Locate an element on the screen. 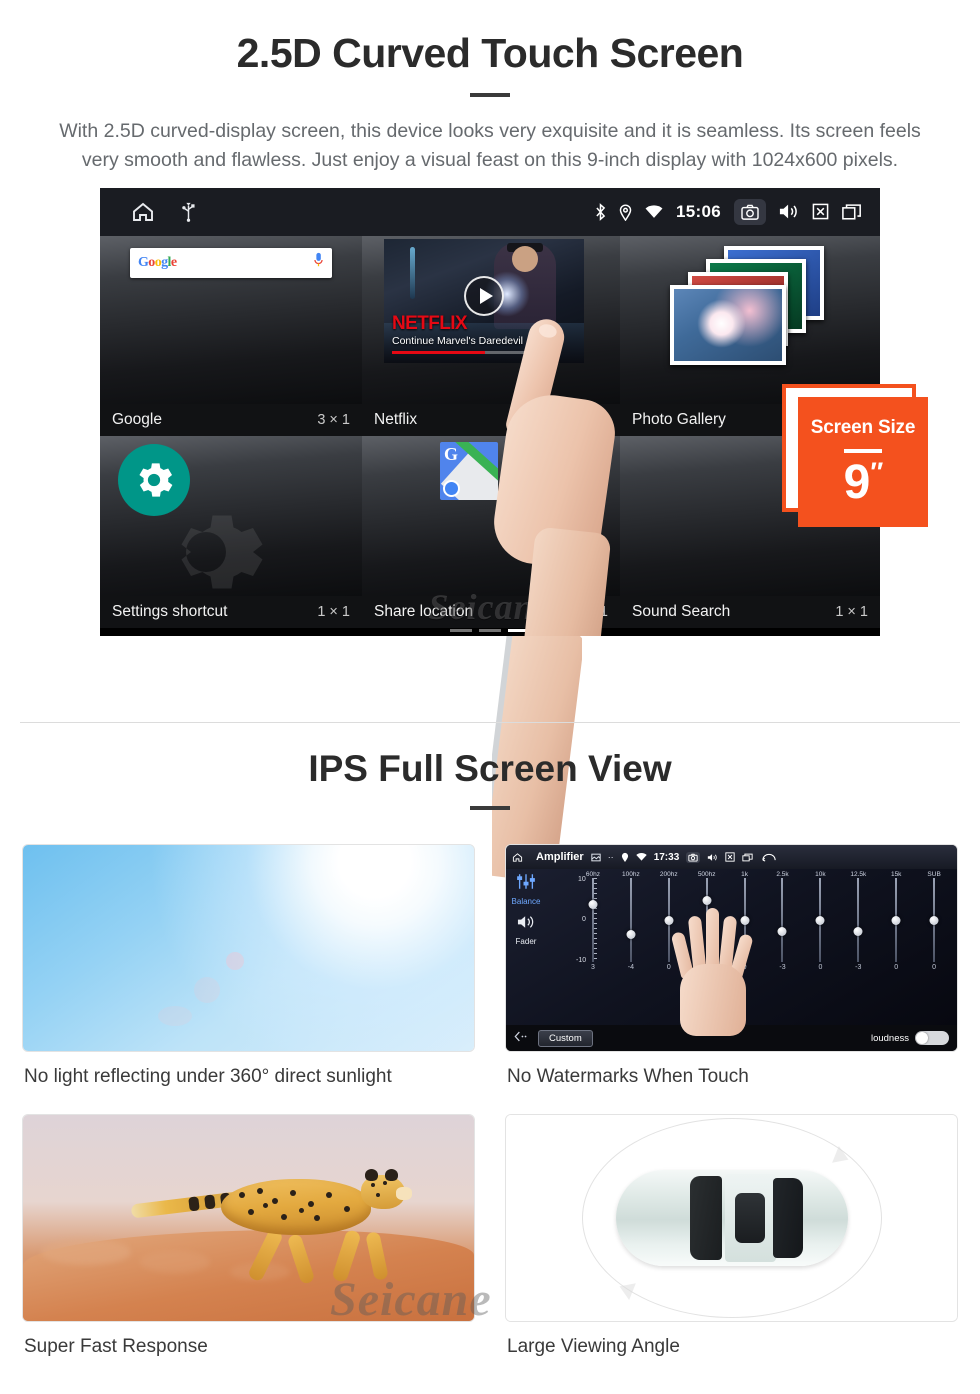 This screenshot has width=980, height=1394. feature-card: Super Fast Response is located at coordinates (248, 1245).